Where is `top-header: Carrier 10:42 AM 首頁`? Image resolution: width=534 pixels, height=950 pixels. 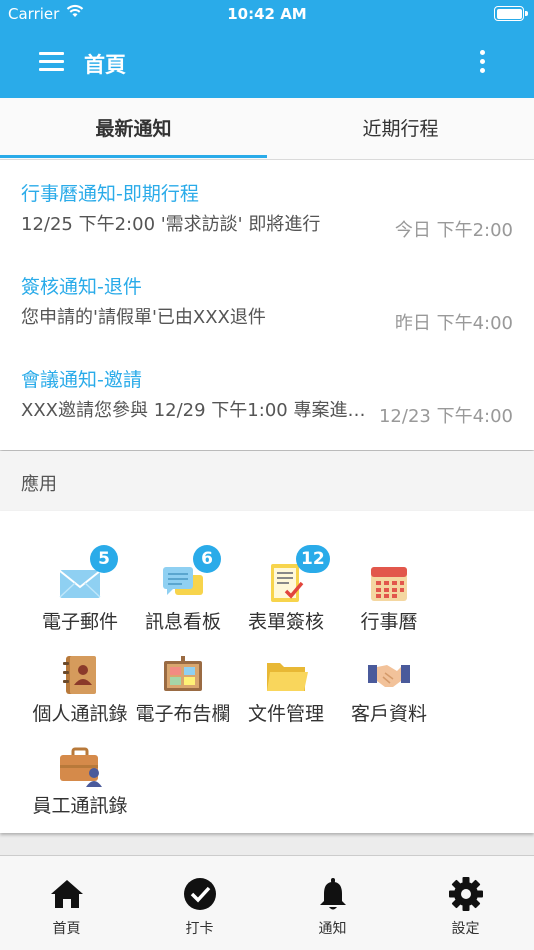
top-header: Carrier 10:42 AM 首頁 is located at coordinates (267, 49).